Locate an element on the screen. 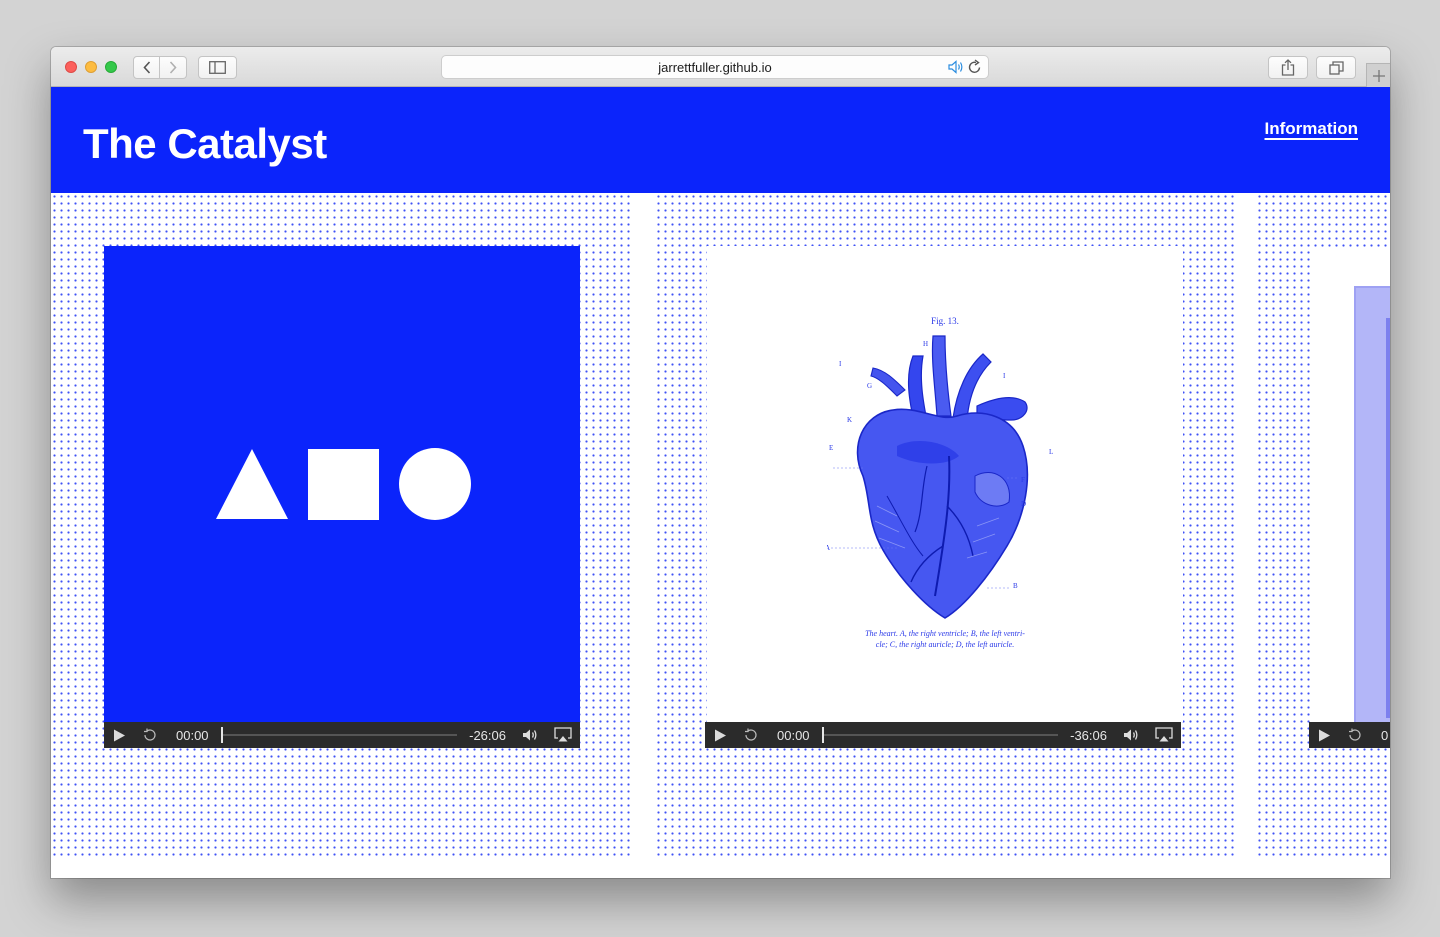 This screenshot has height=937, width=1440. url-text: jarrettfuller.github.io is located at coordinates (715, 67).